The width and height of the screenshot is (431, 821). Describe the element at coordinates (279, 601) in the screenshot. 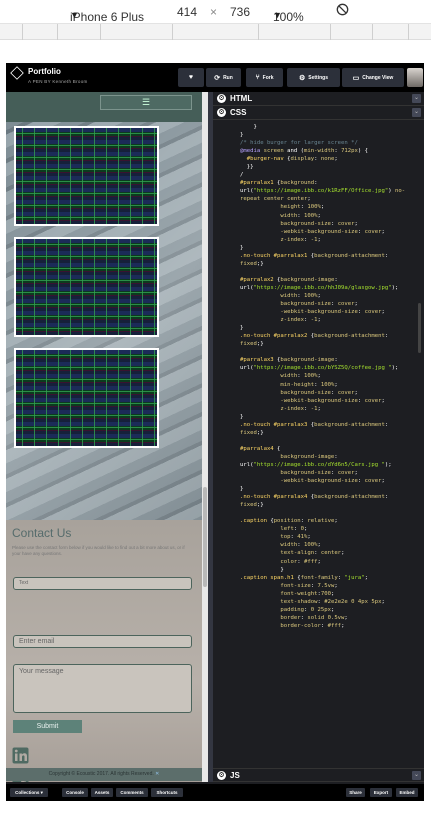

I see `code-token: text-shadow` at that location.